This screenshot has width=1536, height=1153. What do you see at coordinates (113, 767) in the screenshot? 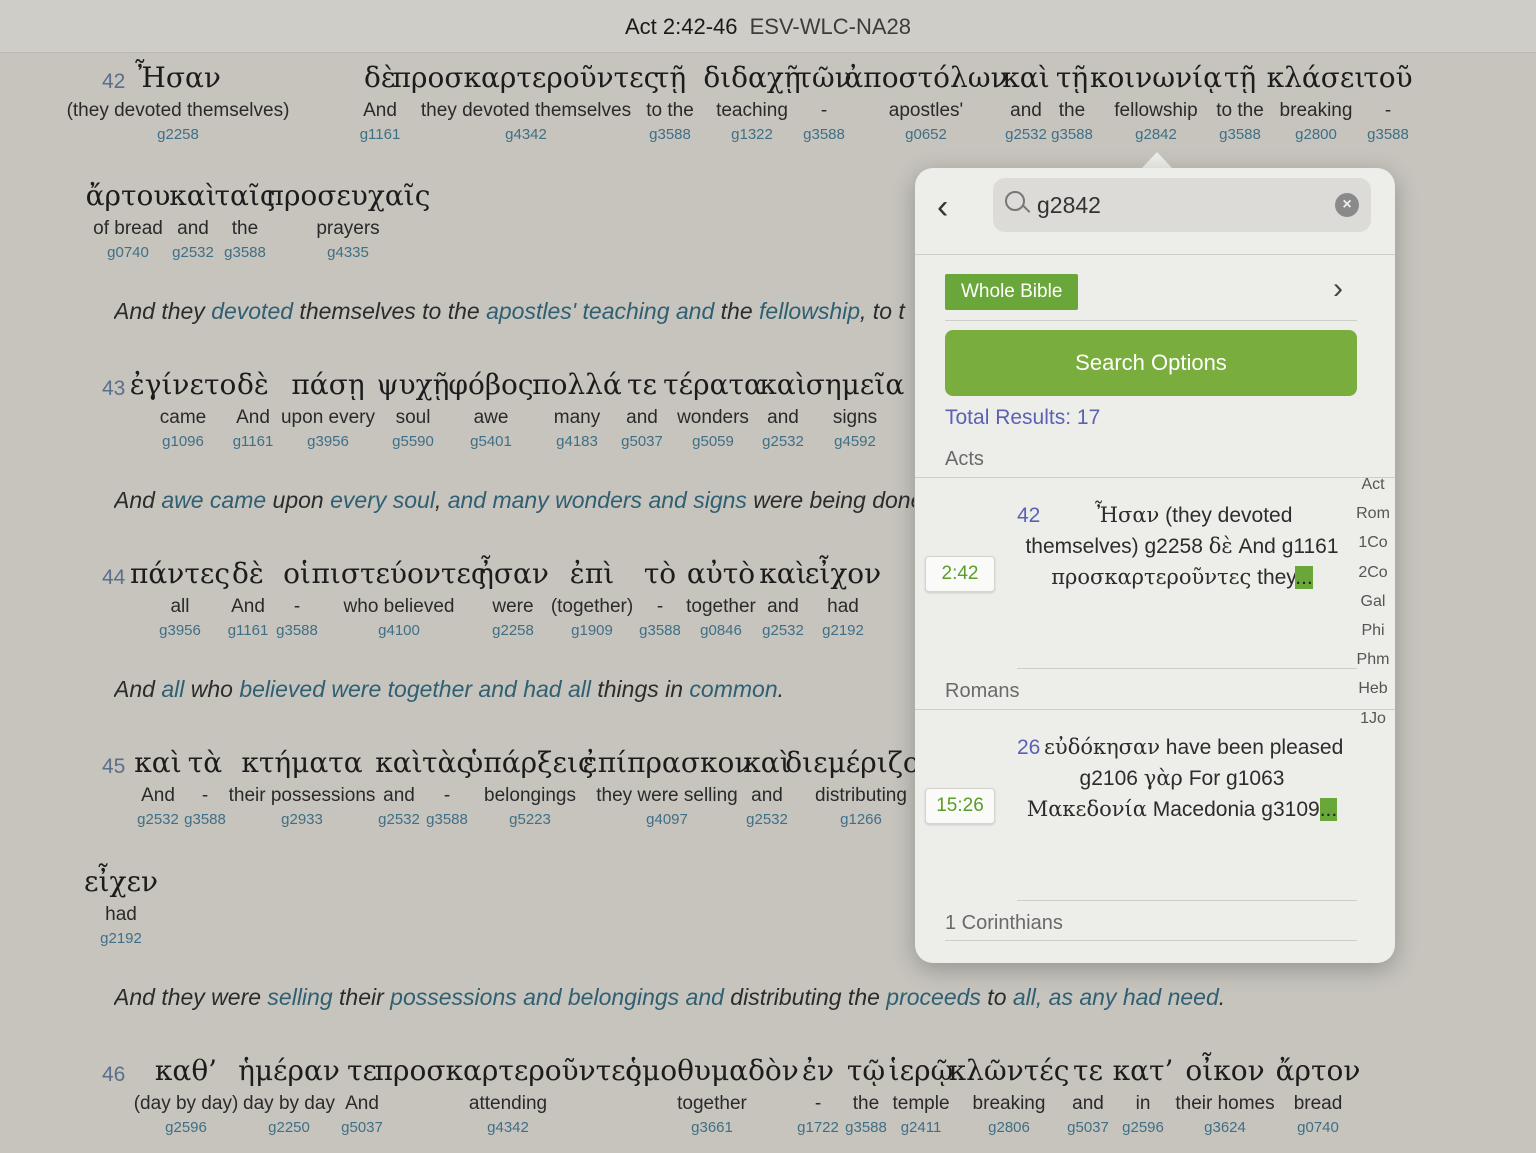
I see `verse-number: 45` at bounding box center [113, 767].